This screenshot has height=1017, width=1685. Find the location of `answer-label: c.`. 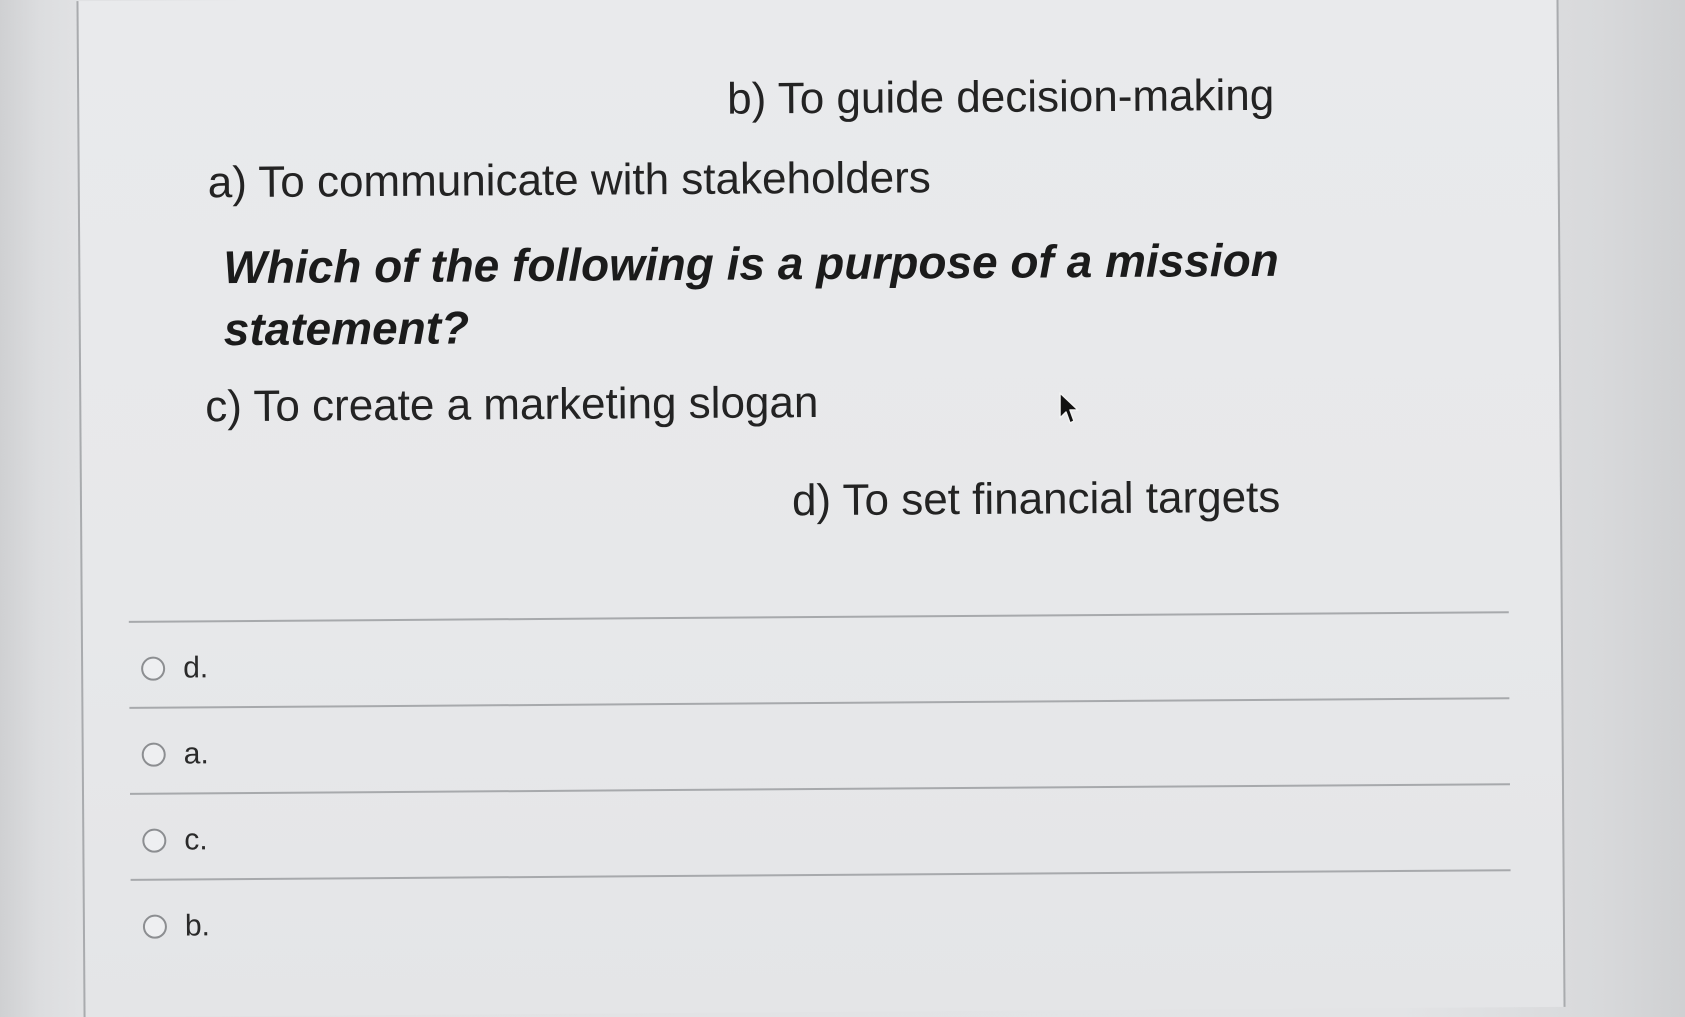

answer-label: c. is located at coordinates (196, 840).